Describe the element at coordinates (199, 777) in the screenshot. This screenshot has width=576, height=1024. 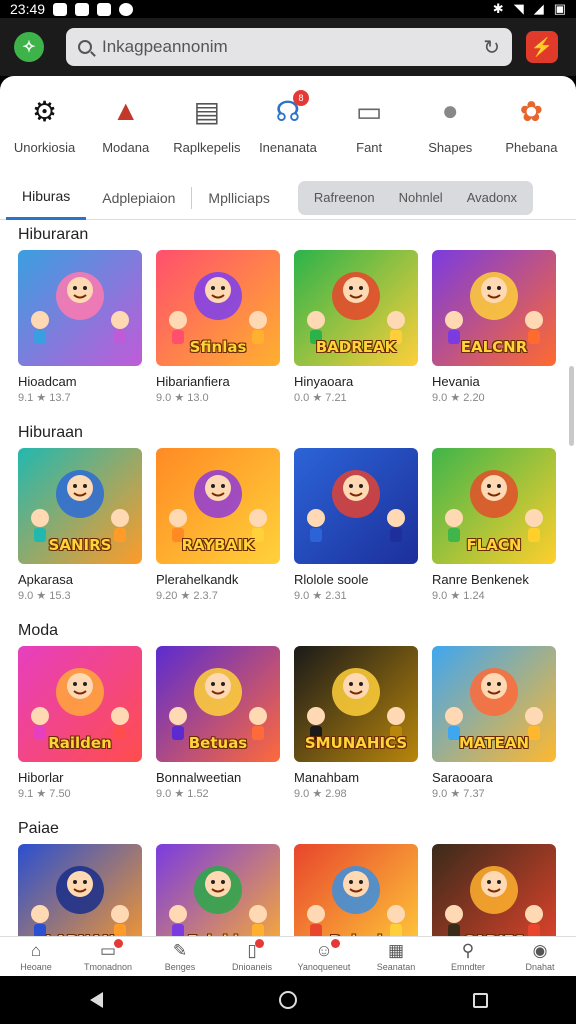
I see `game-title: Bonnalweetian` at that location.